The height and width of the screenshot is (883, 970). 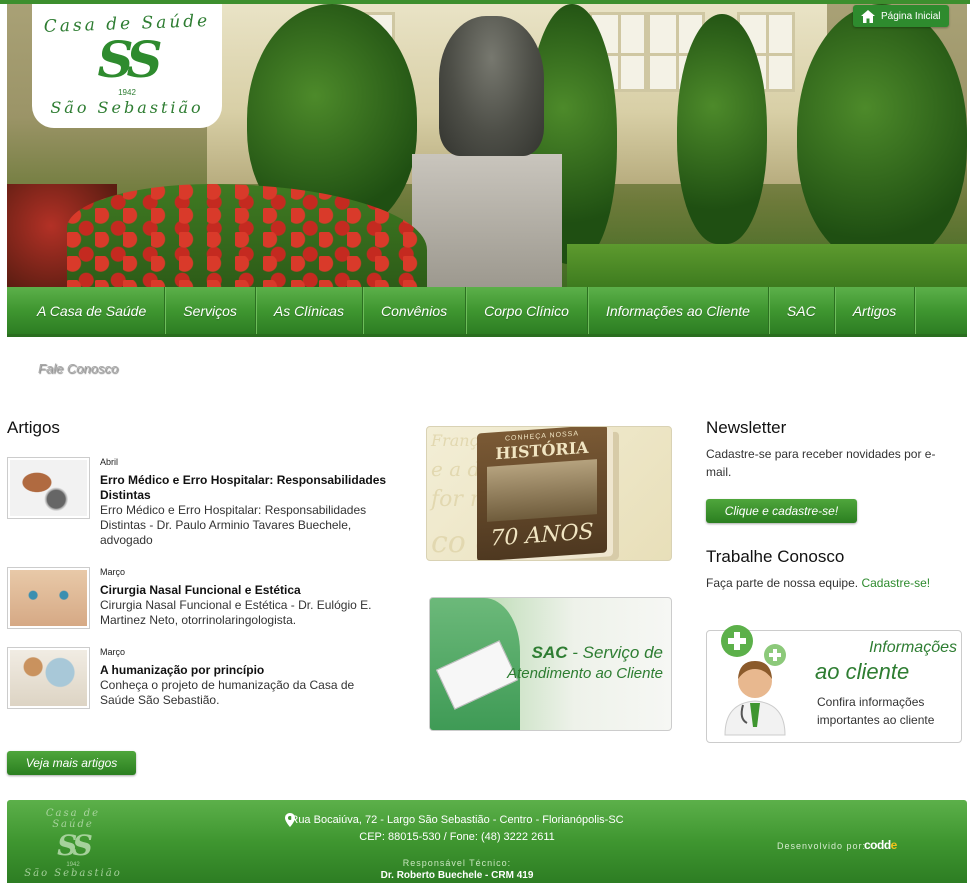 What do you see at coordinates (73, 873) in the screenshot?
I see `footer-logo-bottom: São Sebastião` at bounding box center [73, 873].